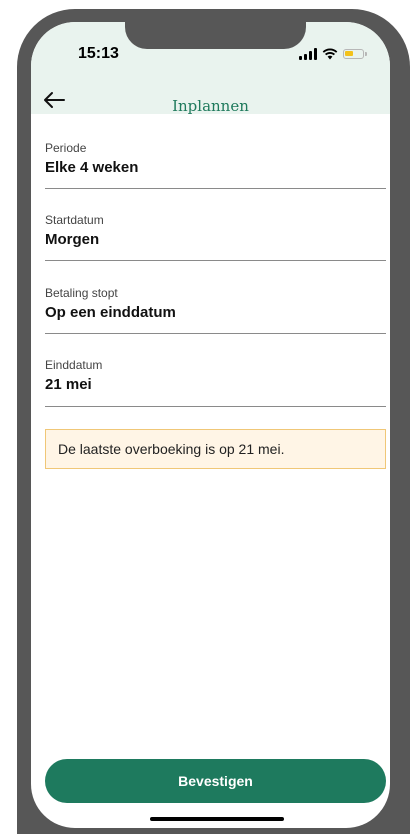 This screenshot has width=413, height=834. Describe the element at coordinates (308, 54) in the screenshot. I see `signal-icon` at that location.